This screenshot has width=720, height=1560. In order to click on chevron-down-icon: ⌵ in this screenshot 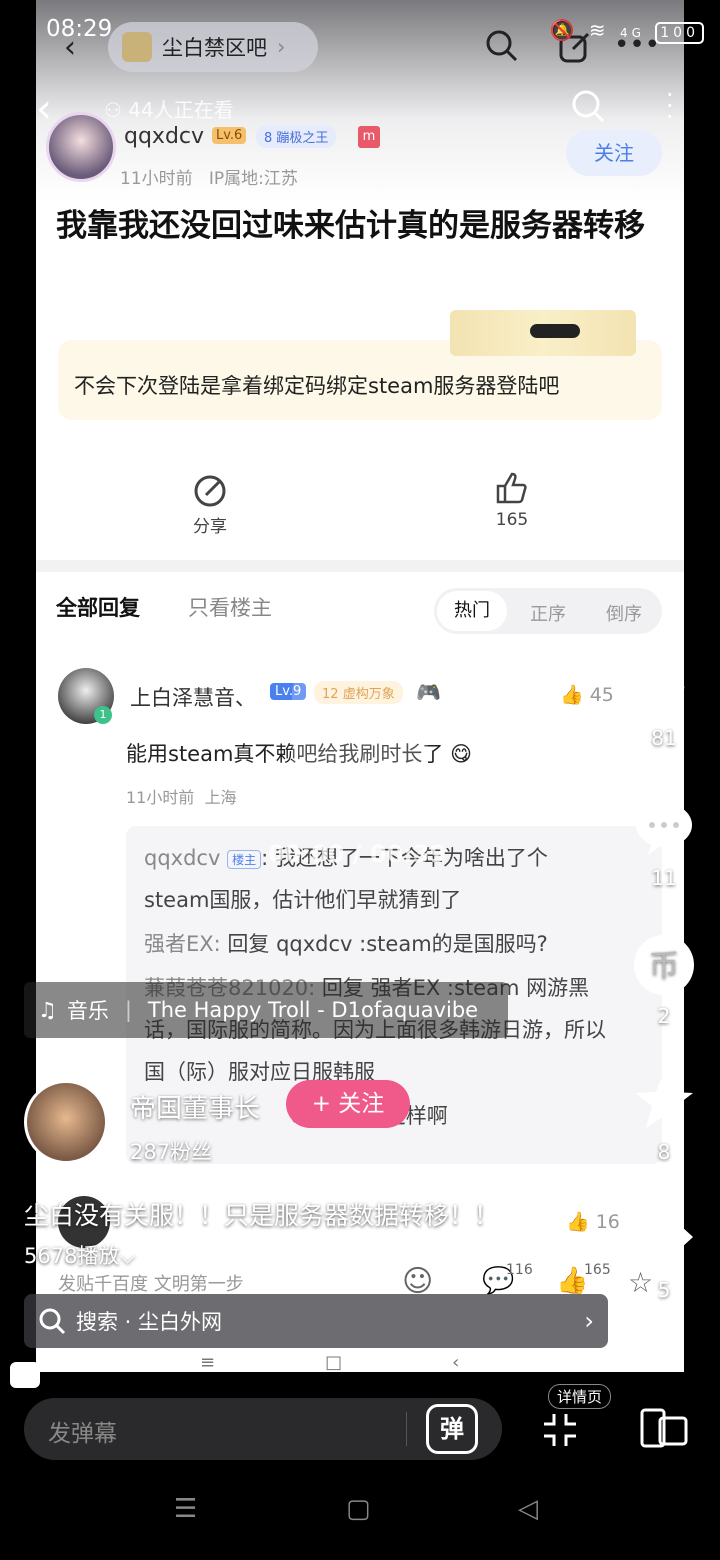, I will do `click(127, 1256)`.